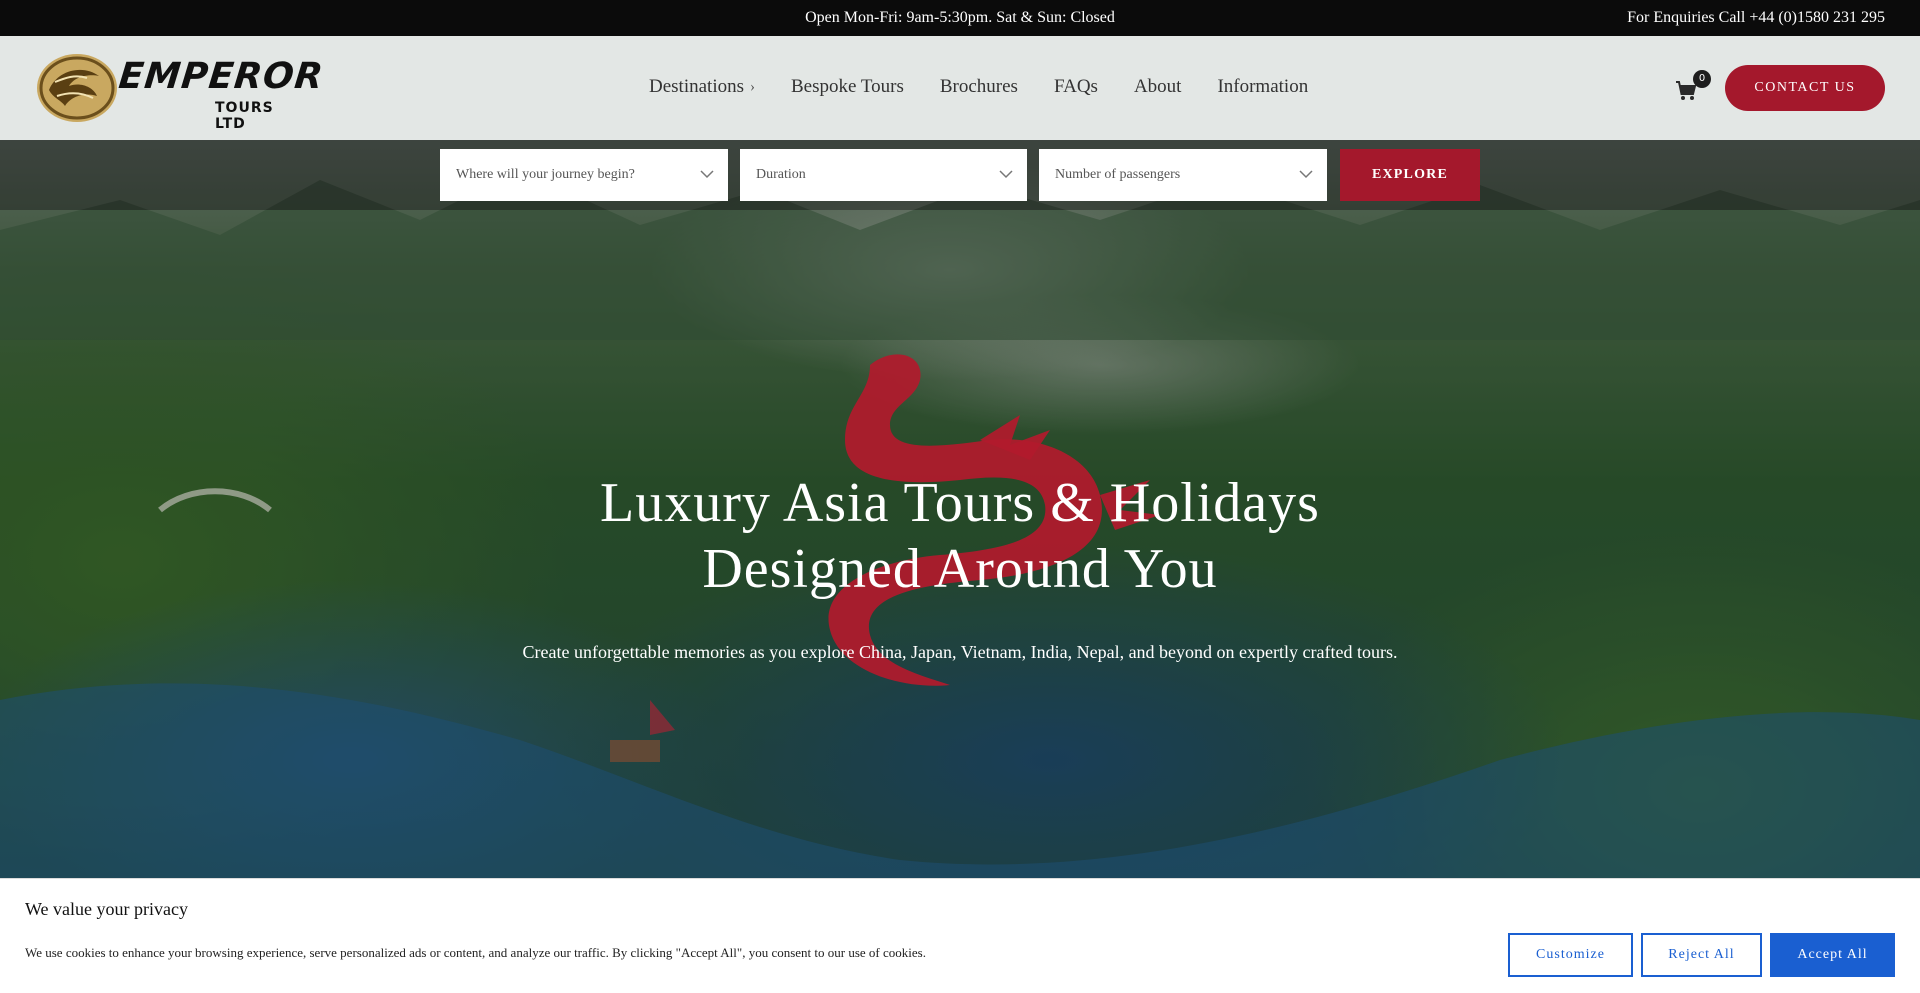  I want to click on nav-destinations: Destinations ›, so click(702, 87).